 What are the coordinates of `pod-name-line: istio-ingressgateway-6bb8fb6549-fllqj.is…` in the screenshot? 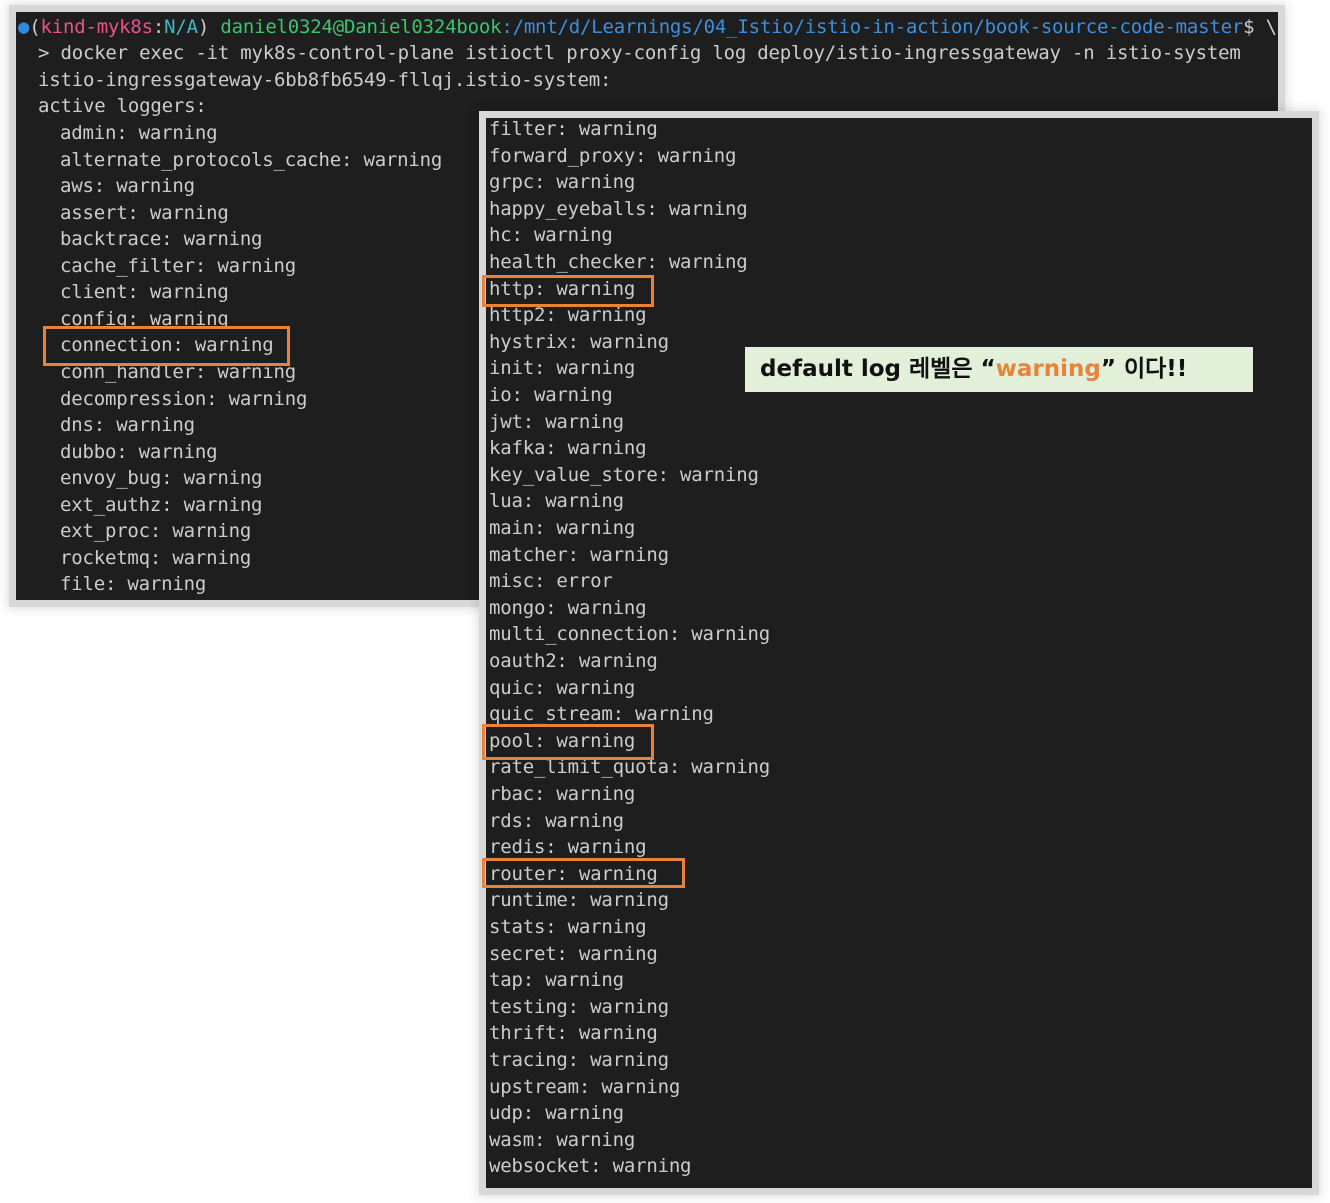 It's located at (325, 80).